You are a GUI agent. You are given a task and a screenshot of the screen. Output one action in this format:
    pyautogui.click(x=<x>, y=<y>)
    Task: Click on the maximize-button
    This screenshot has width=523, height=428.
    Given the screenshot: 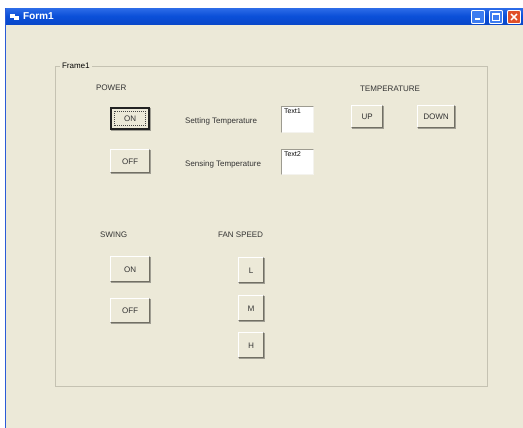 What is the action you would take?
    pyautogui.click(x=496, y=17)
    